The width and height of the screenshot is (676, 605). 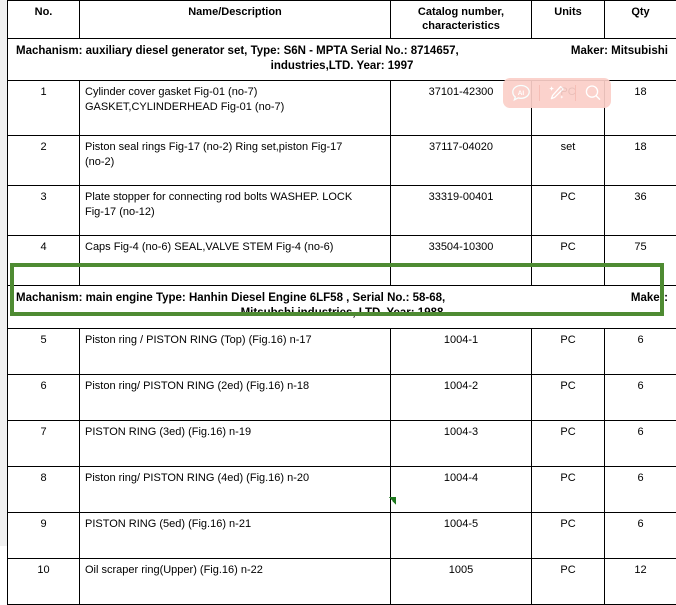 I want to click on cell-catalog: 1004-4, so click(x=461, y=490).